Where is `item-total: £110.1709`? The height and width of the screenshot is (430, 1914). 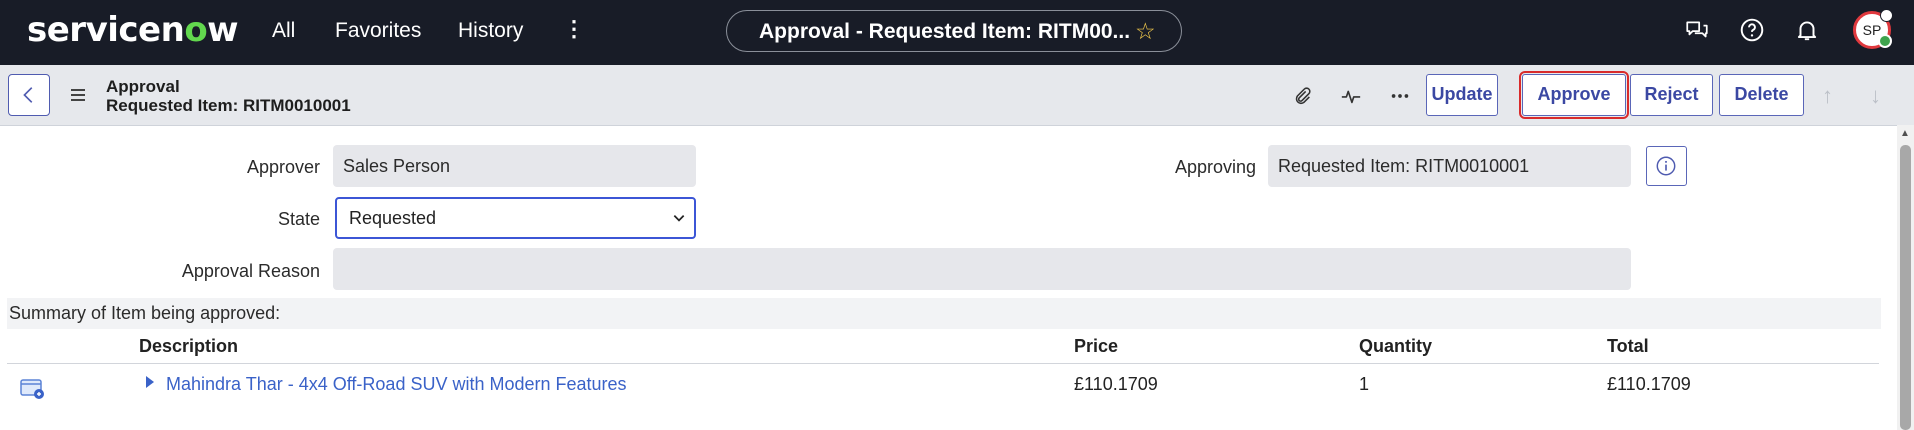
item-total: £110.1709 is located at coordinates (1649, 384).